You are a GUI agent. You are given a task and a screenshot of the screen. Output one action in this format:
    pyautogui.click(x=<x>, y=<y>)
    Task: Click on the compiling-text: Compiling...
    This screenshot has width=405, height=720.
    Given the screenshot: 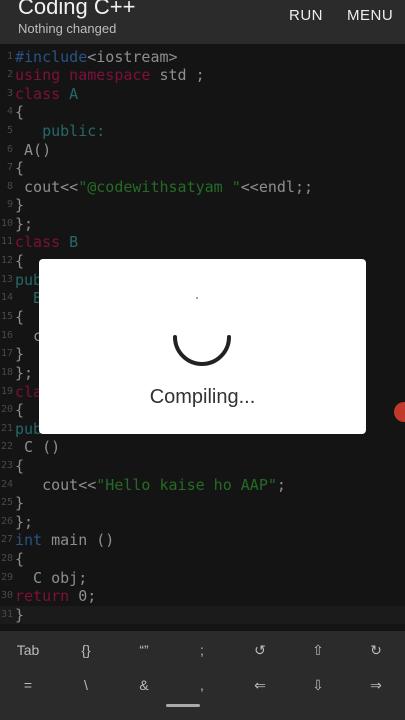 What is the action you would take?
    pyautogui.click(x=202, y=397)
    